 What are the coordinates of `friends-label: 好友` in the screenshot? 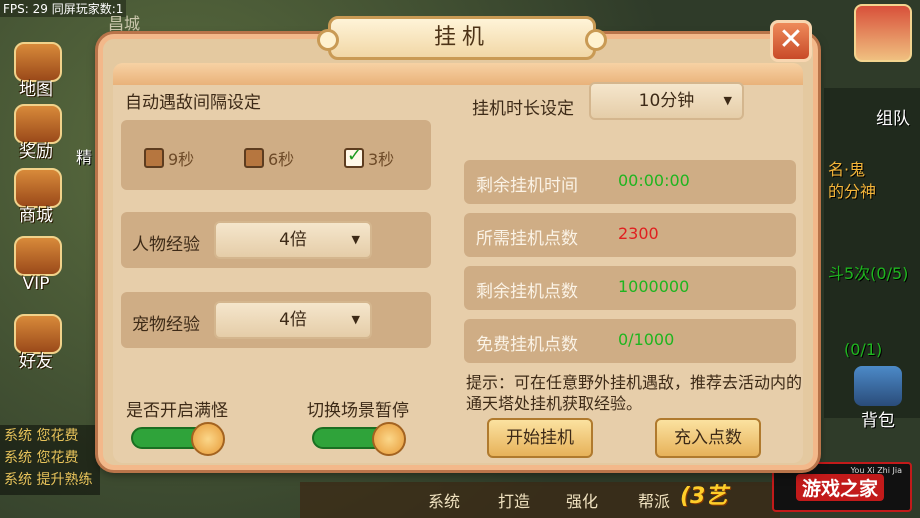 It's located at (36, 362).